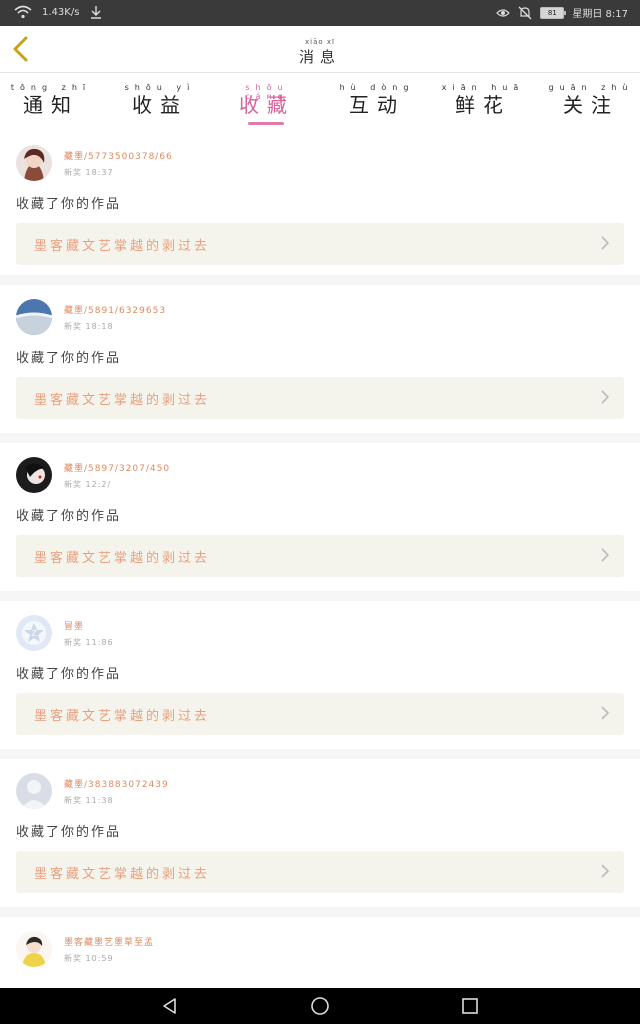  What do you see at coordinates (160, 105) in the screenshot?
I see `tab-label: 收益` at bounding box center [160, 105].